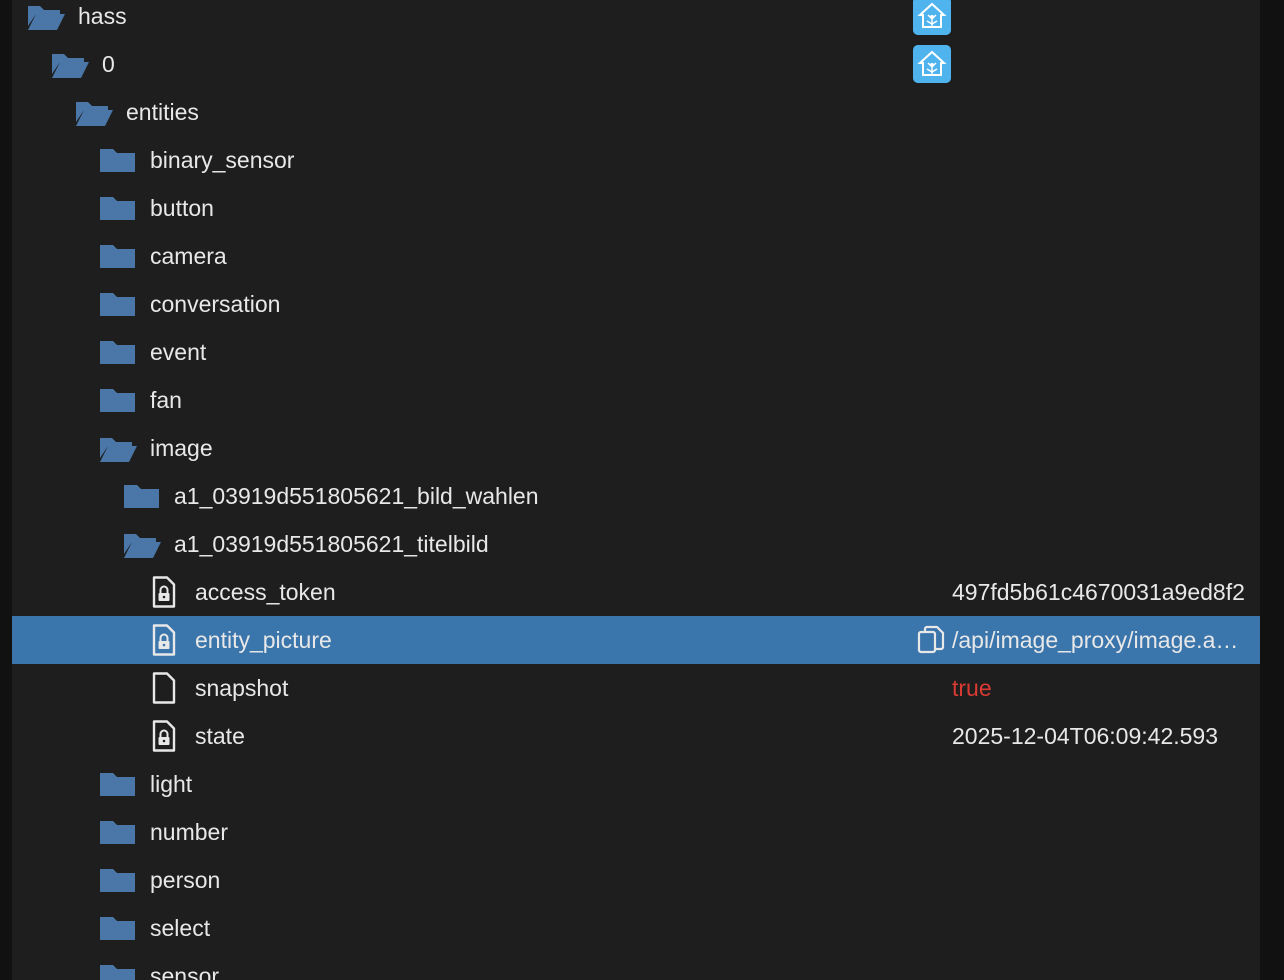 This screenshot has height=980, width=1284. I want to click on tree-label: binary_sensor, so click(222, 160).